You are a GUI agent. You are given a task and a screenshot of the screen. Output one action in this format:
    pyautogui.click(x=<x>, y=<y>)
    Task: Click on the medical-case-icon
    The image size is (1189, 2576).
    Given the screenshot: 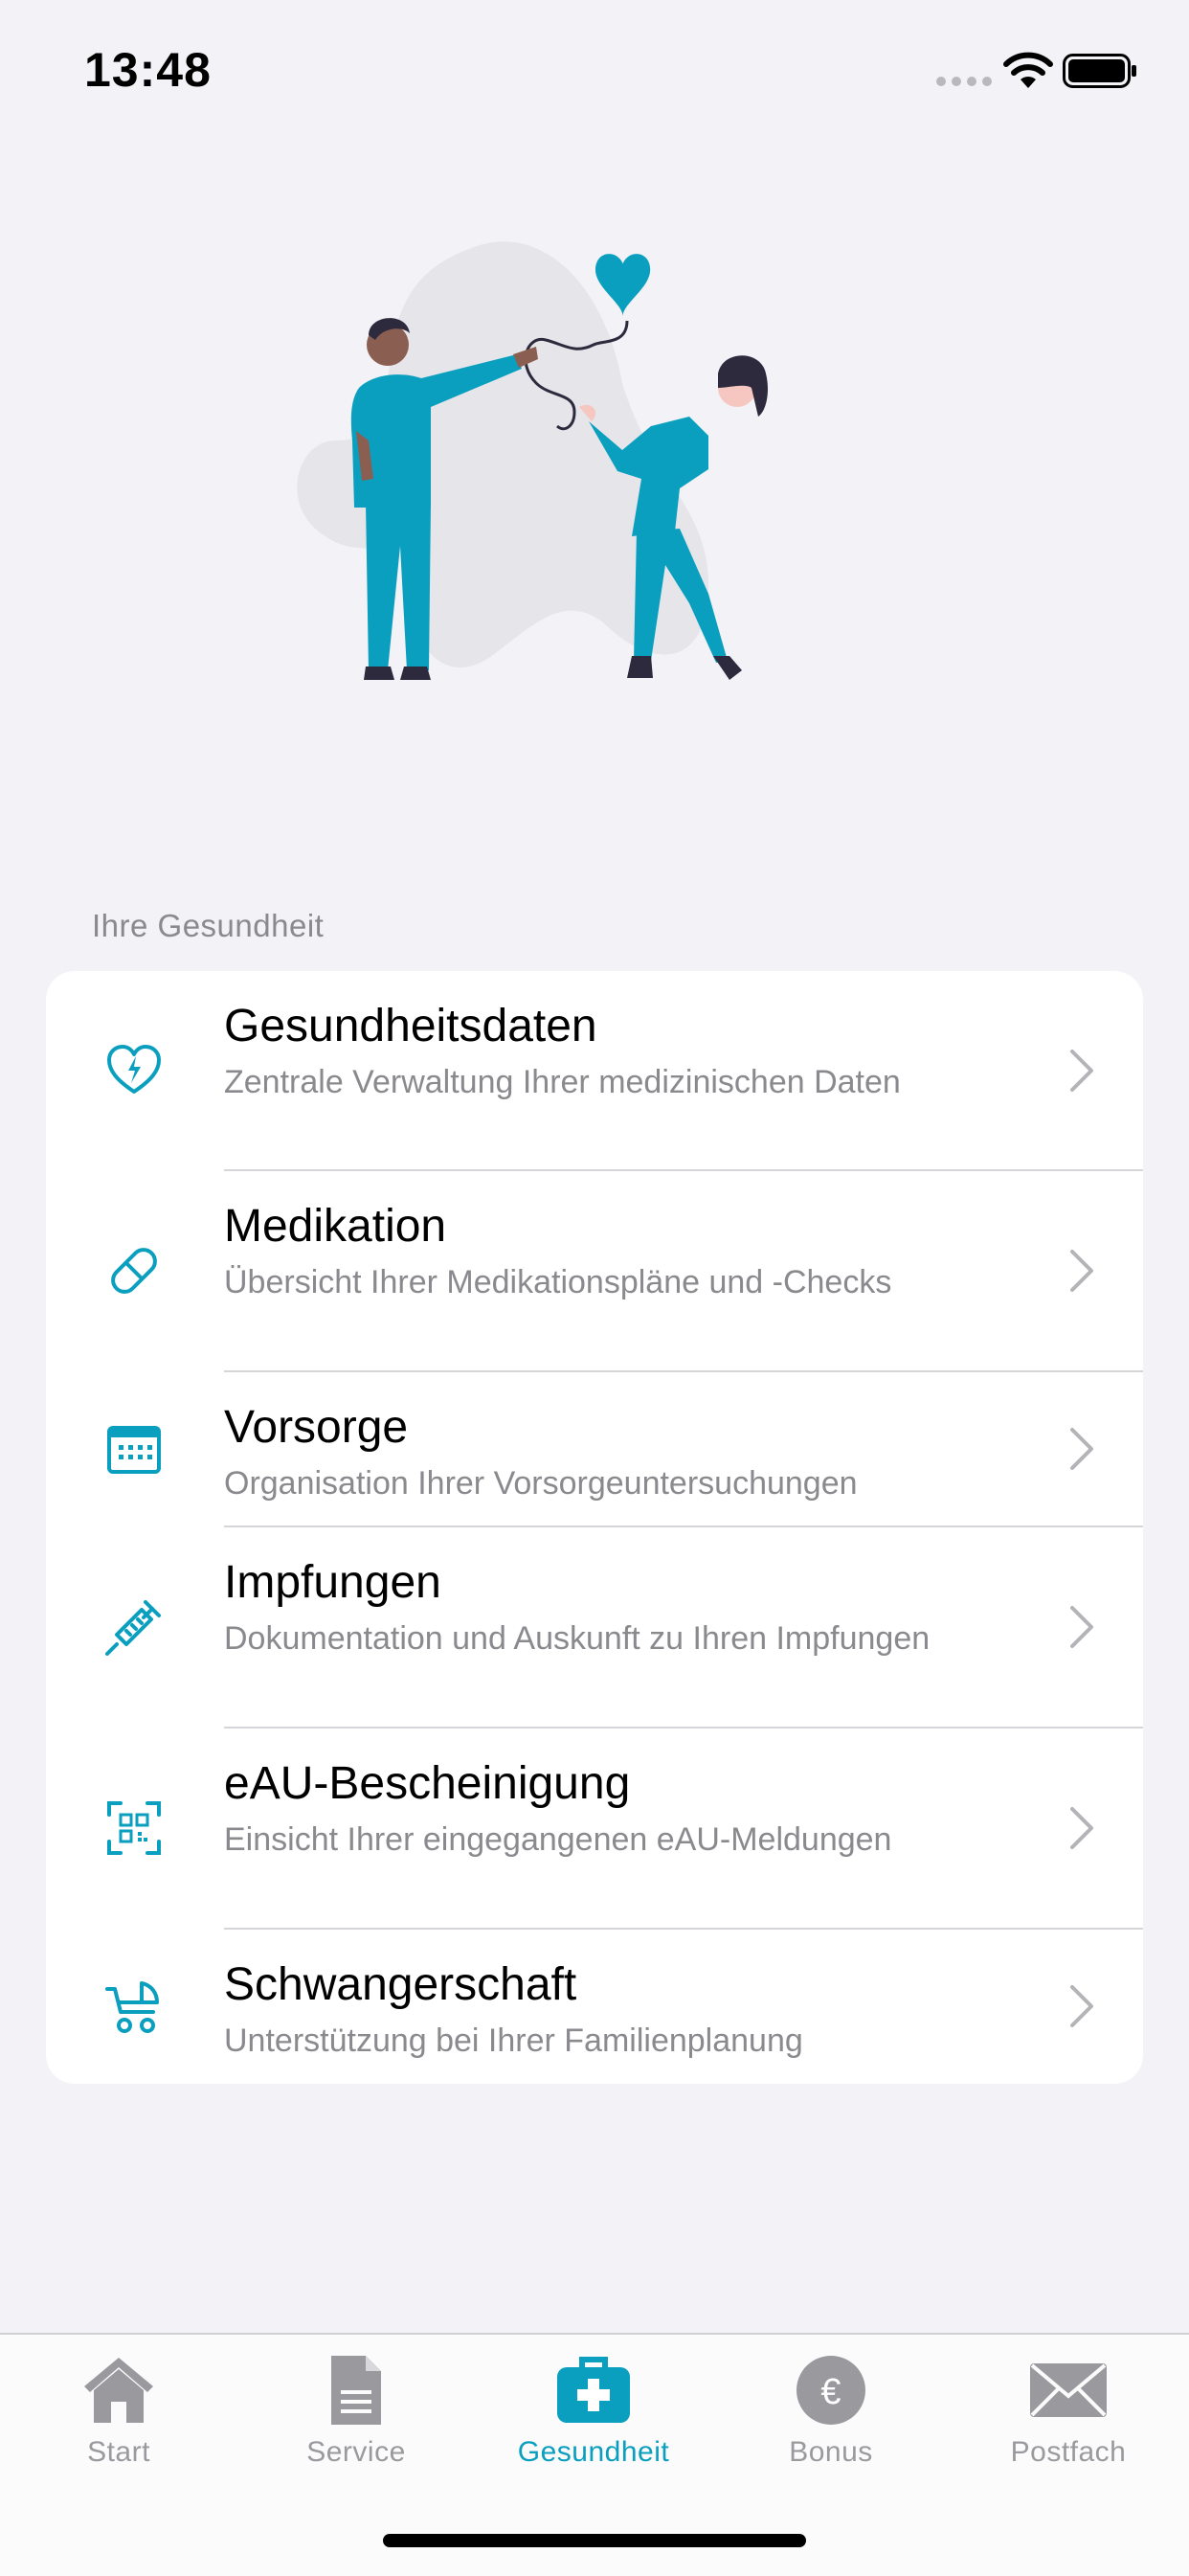 What is the action you would take?
    pyautogui.click(x=593, y=2390)
    